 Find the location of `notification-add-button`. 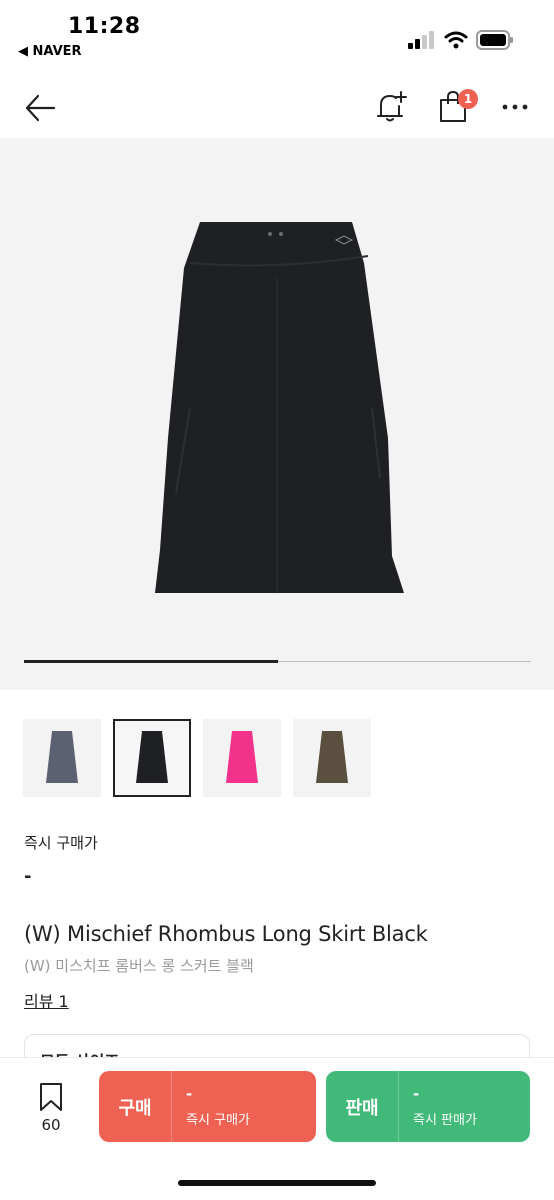

notification-add-button is located at coordinates (391, 107).